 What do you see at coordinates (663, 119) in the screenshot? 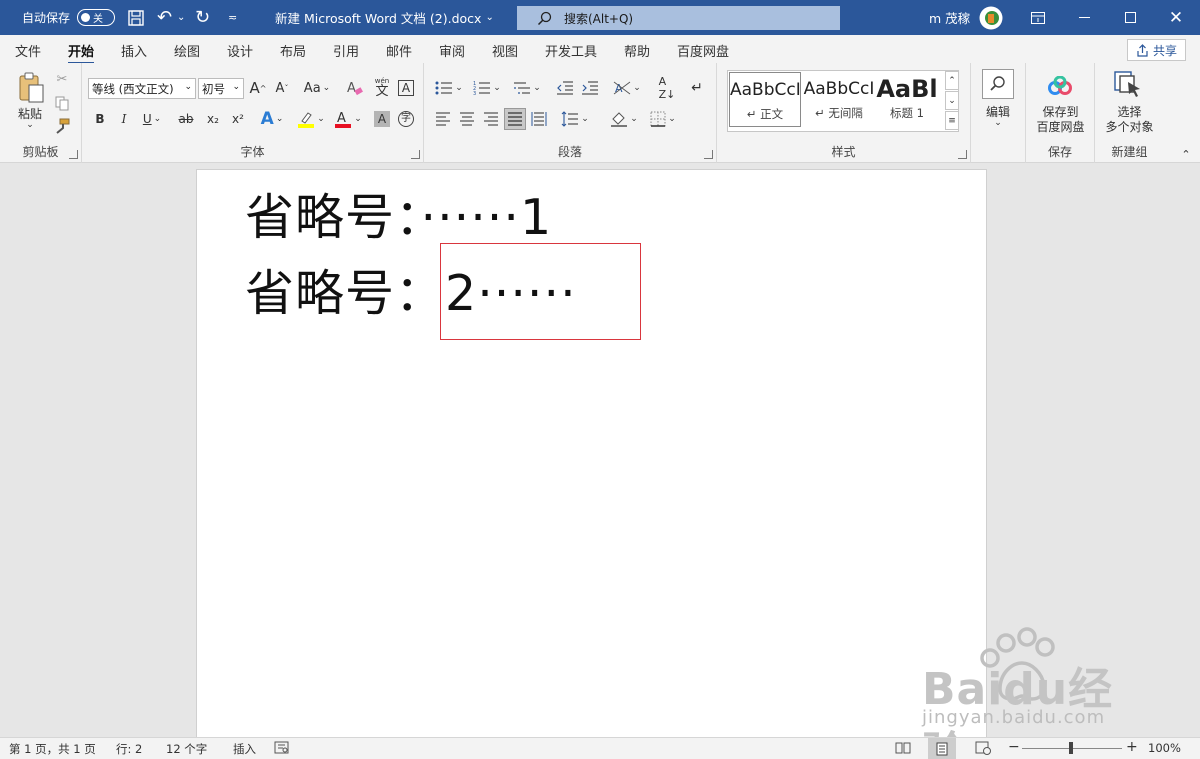
I see `borders-button: ⌄` at bounding box center [663, 119].